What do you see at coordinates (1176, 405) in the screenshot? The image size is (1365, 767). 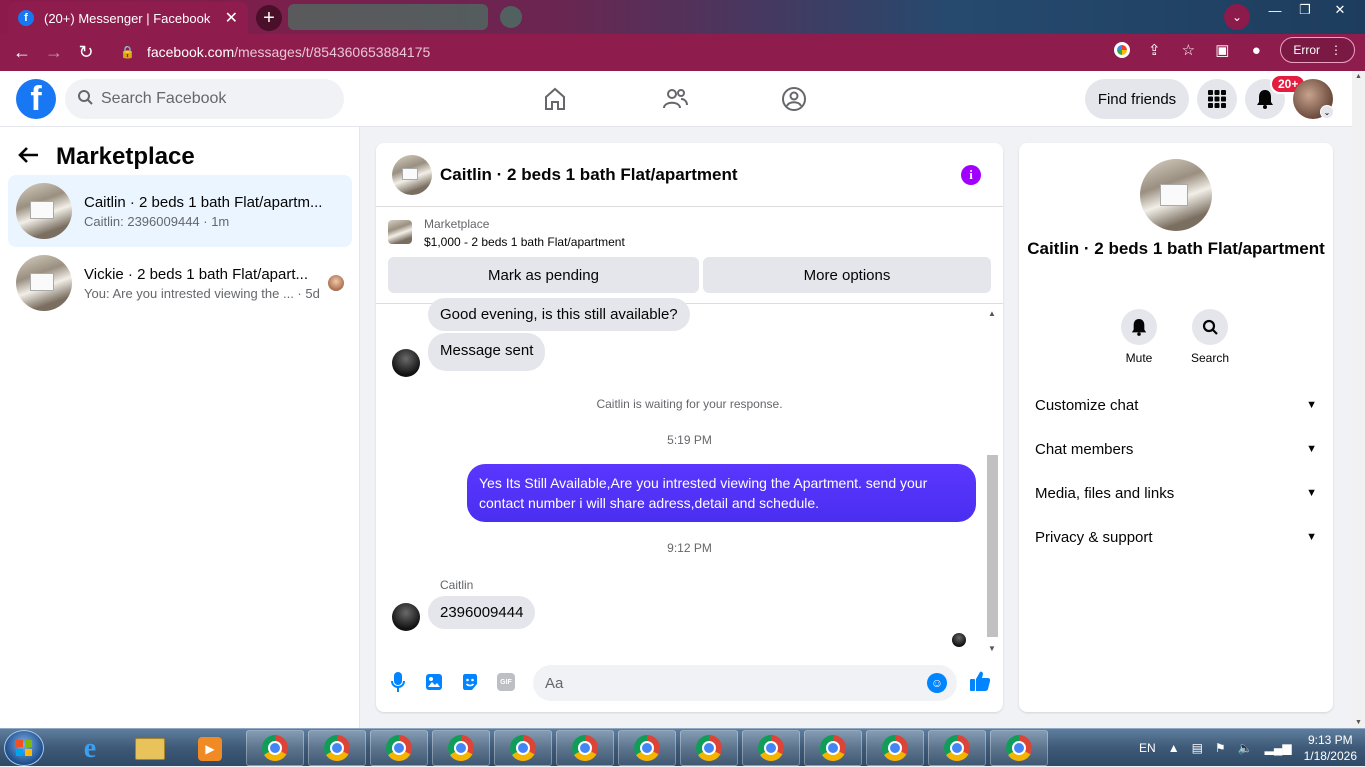 I see `customize-chat-row: Customize chat ▼` at bounding box center [1176, 405].